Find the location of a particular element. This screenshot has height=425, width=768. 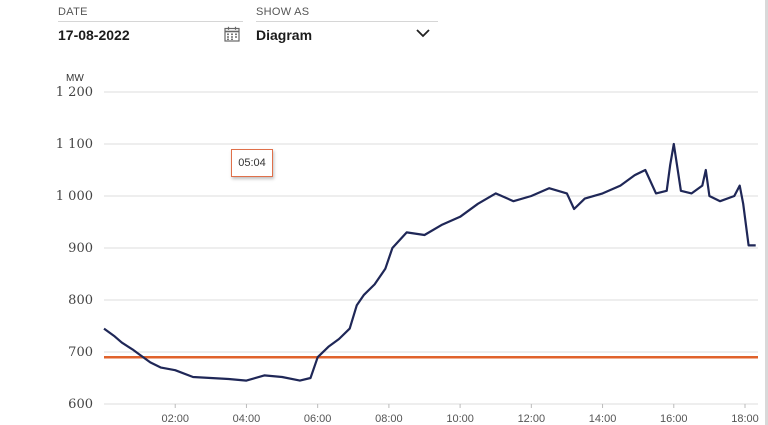

y-tick-label: 1 200 is located at coordinates (74, 92).